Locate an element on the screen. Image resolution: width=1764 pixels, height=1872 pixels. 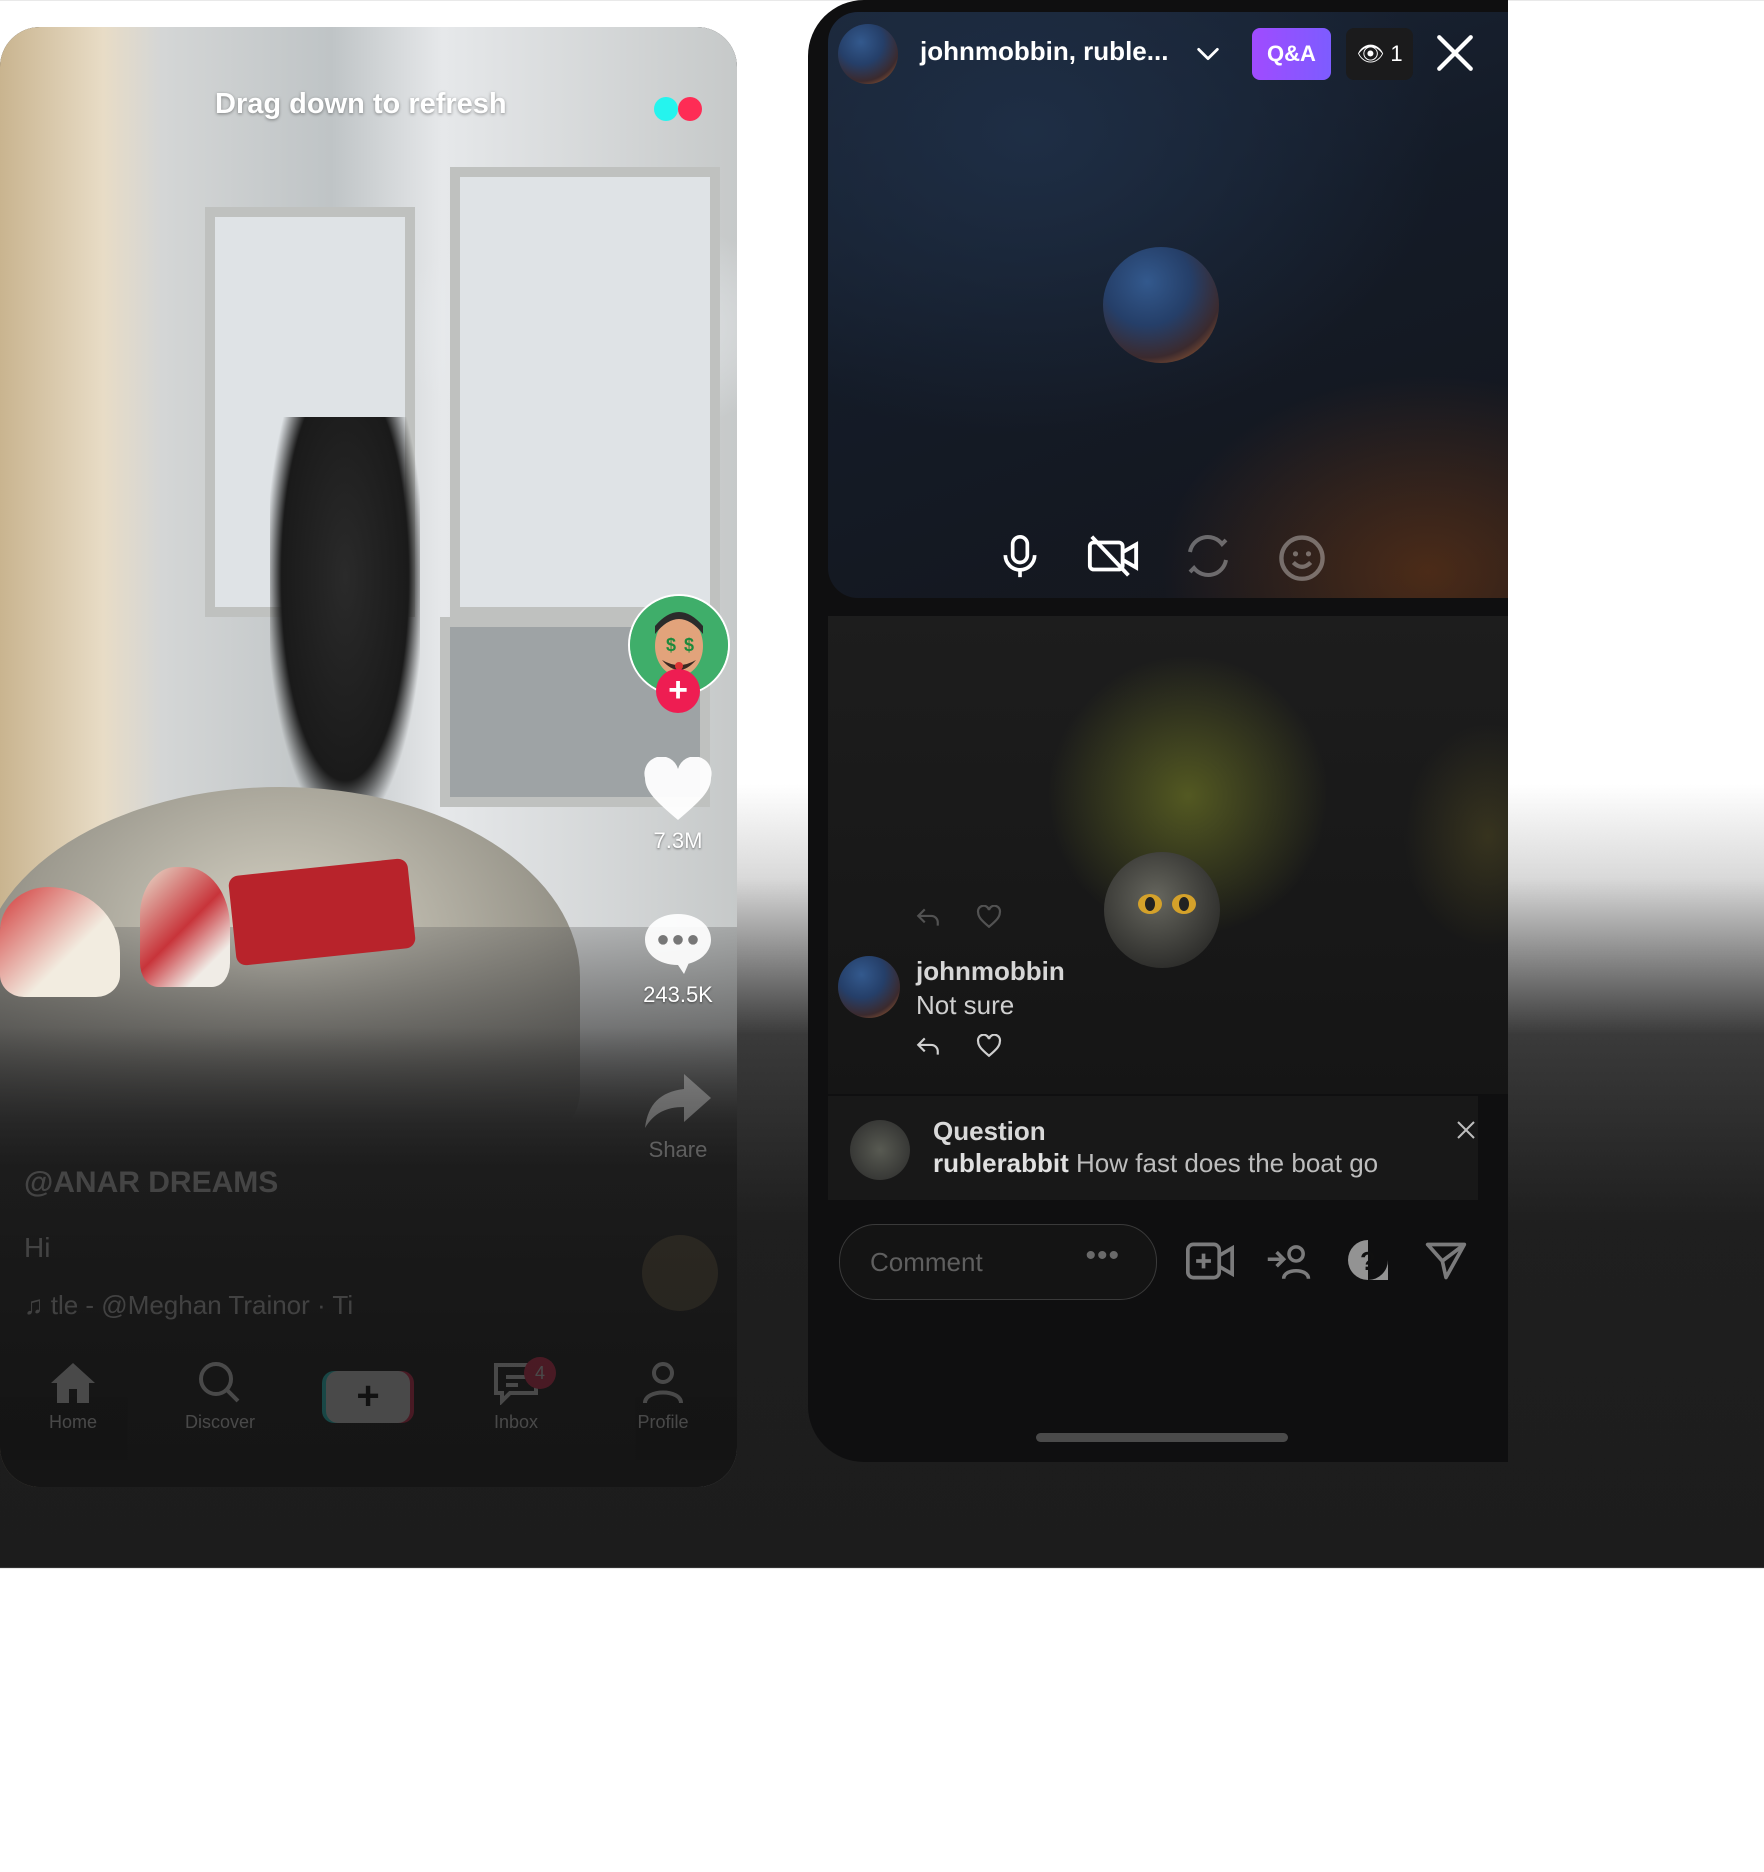
more-options-icon: ••• is located at coordinates (1102, 1256).